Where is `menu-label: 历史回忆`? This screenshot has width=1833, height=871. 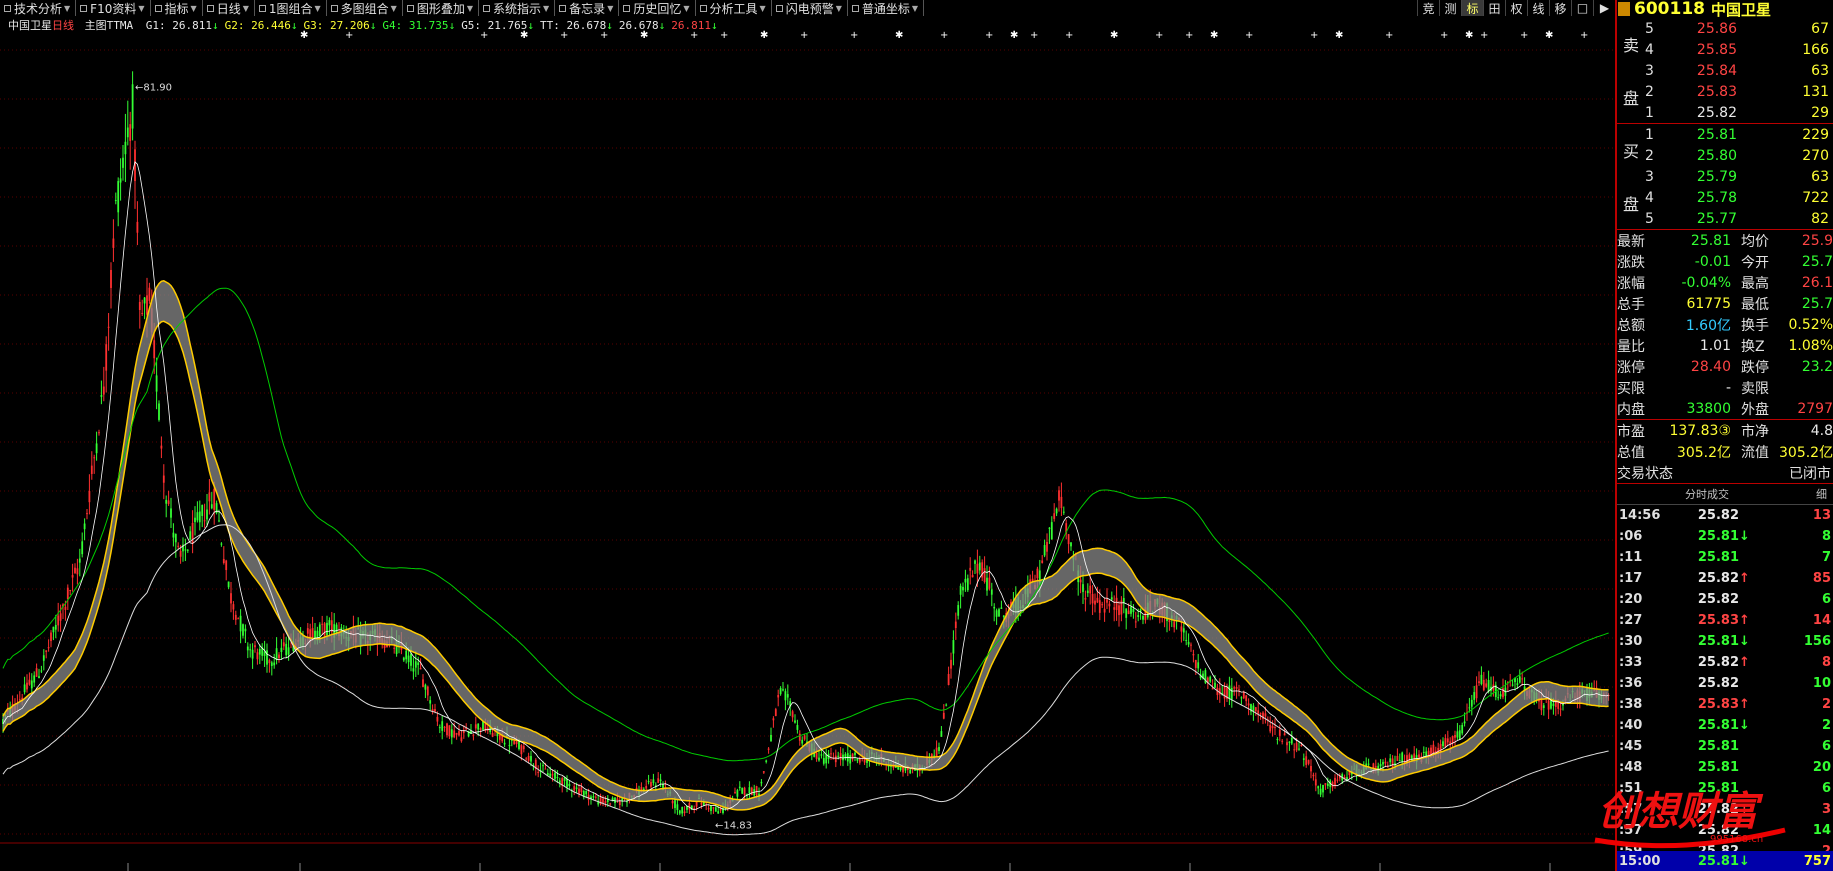 menu-label: 历史回忆 is located at coordinates (657, 8).